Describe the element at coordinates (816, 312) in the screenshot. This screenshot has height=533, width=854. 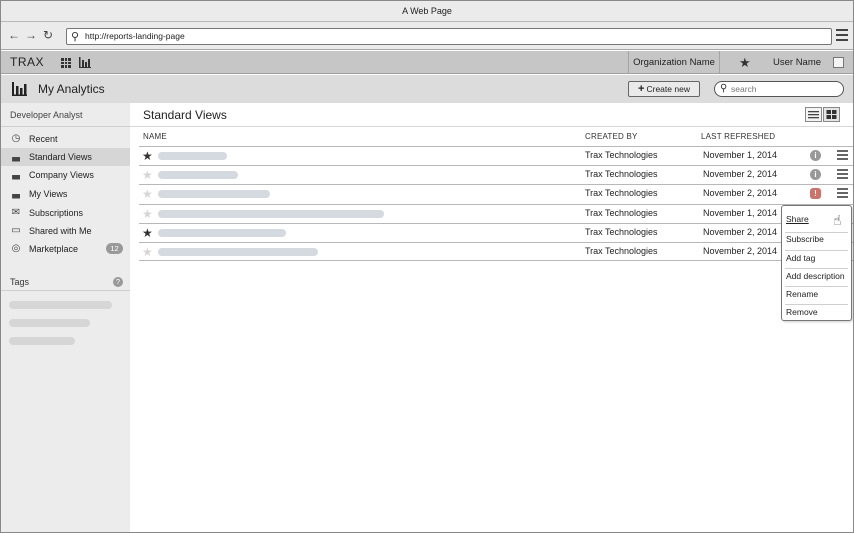
I see `menu-item-remove: Remove` at that location.